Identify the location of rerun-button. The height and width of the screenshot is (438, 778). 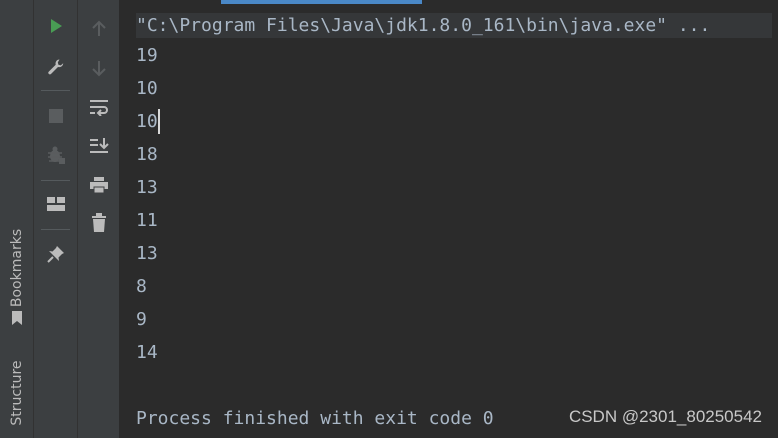
(56, 26).